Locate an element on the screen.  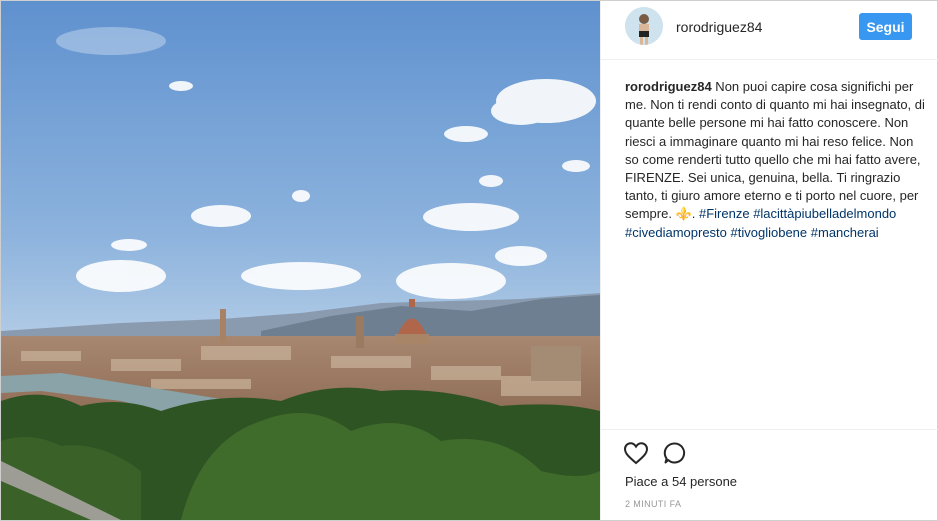
avatar is located at coordinates (644, 26).